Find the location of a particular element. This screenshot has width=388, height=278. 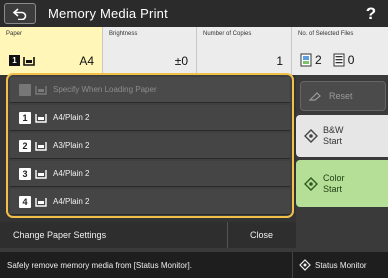

status-monitor-button: Status Monitor is located at coordinates (340, 265).